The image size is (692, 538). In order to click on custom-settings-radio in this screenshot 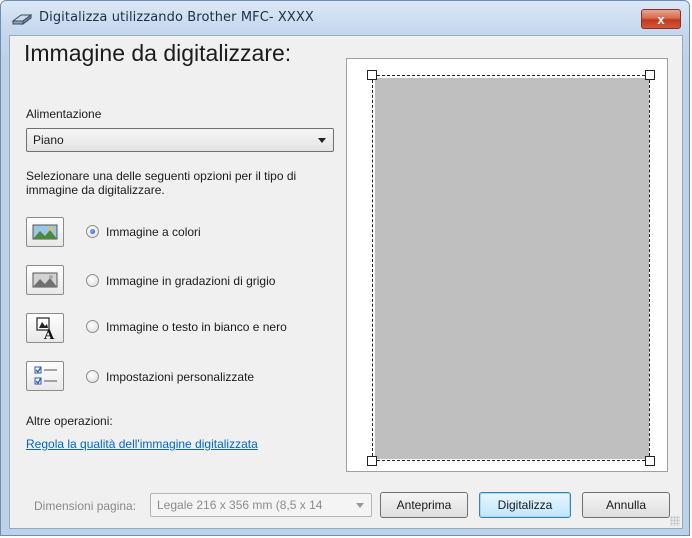, I will do `click(92, 376)`.